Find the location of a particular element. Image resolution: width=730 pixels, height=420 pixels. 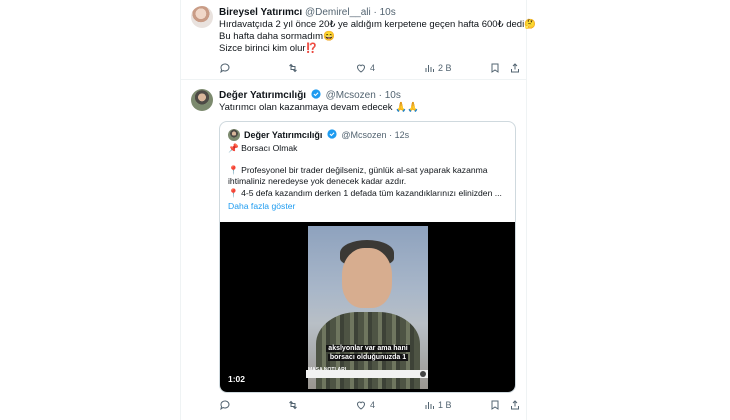

view-count: 1 B is located at coordinates (445, 405).